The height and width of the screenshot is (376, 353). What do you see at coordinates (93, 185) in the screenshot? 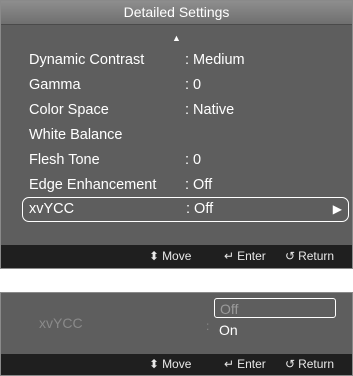
I see `menu-item-label: Edge Enhancement` at bounding box center [93, 185].